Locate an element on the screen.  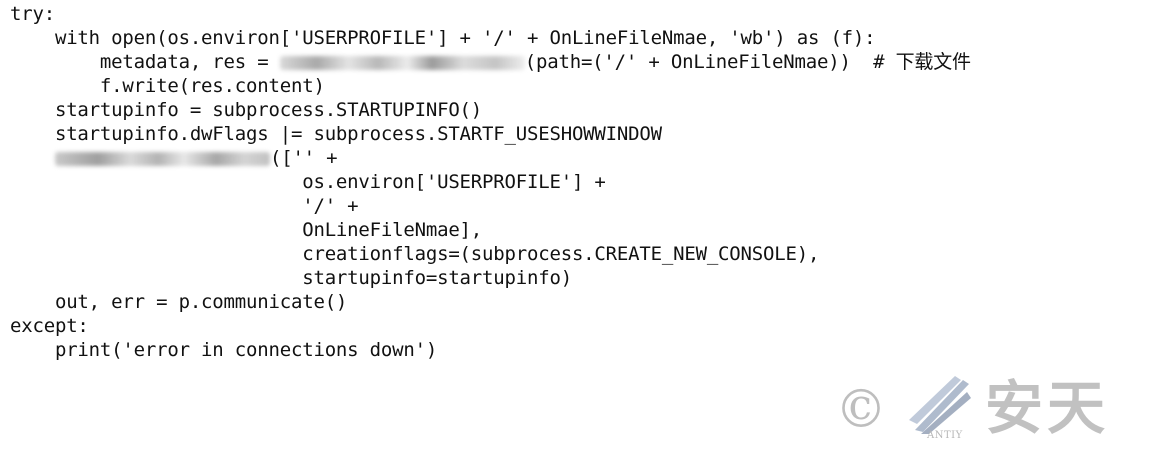
code-line: startupinfo = subprocess.STARTUPINFO() is located at coordinates (246, 110).